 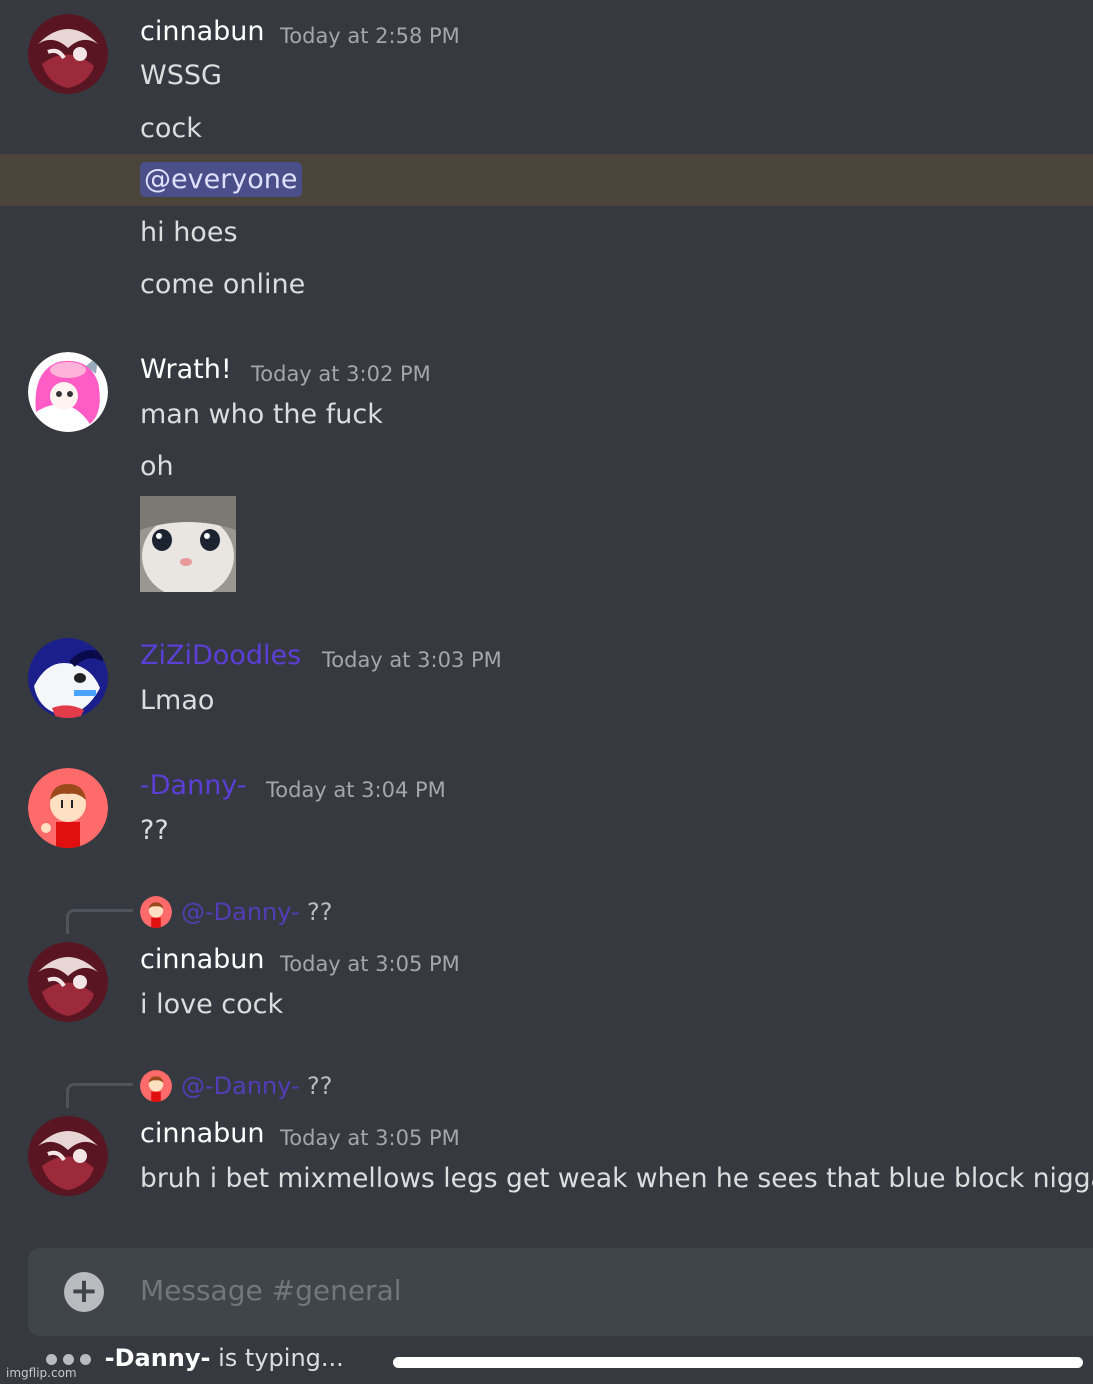 I want to click on message-text: Lmao, so click(x=177, y=700).